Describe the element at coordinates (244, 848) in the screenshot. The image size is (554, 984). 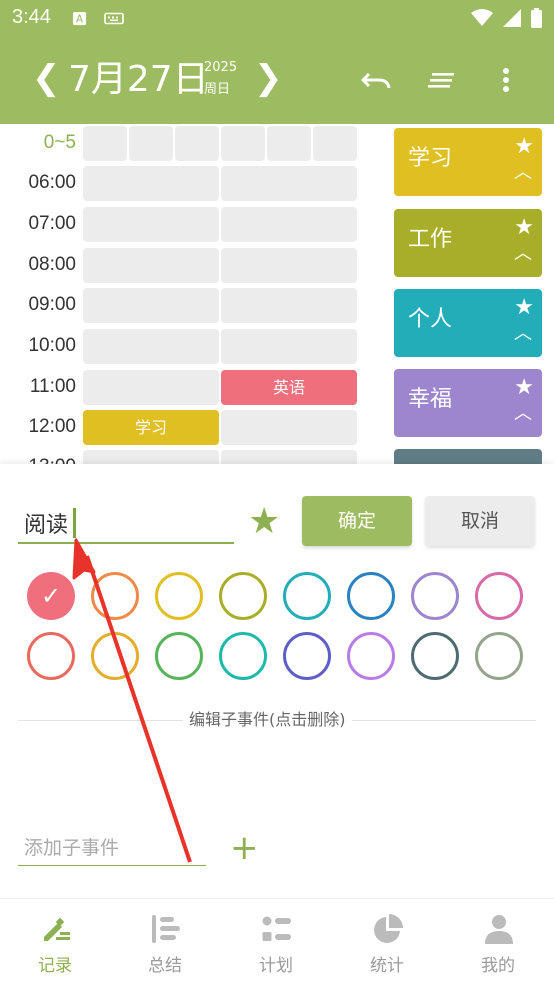
I see `add-subevent-button: +` at that location.